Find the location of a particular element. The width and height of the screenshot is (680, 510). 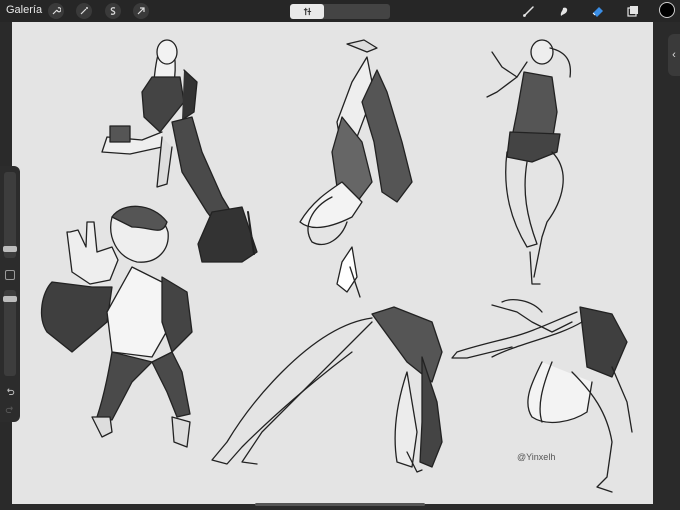

left-sidebar is located at coordinates (10, 294).